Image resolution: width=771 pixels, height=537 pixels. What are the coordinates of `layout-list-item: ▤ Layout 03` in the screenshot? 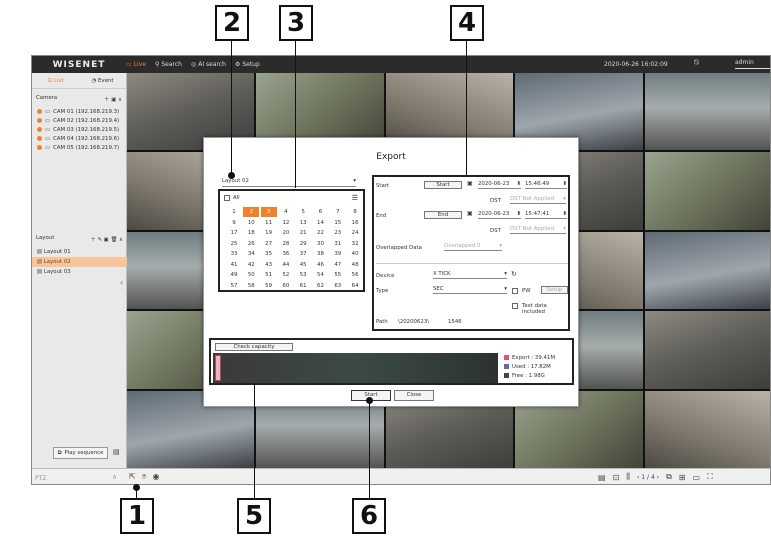 It's located at (79, 272).